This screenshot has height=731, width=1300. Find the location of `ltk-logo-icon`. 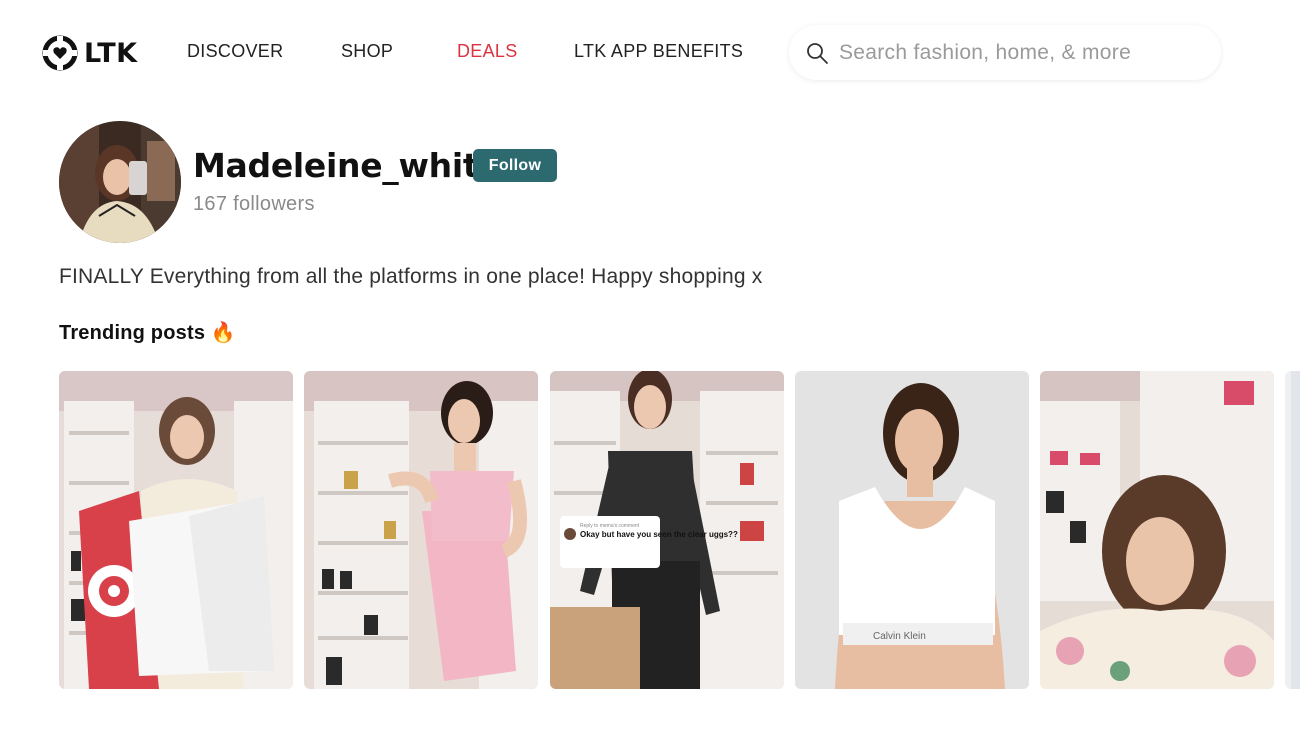

ltk-logo-icon is located at coordinates (60, 53).